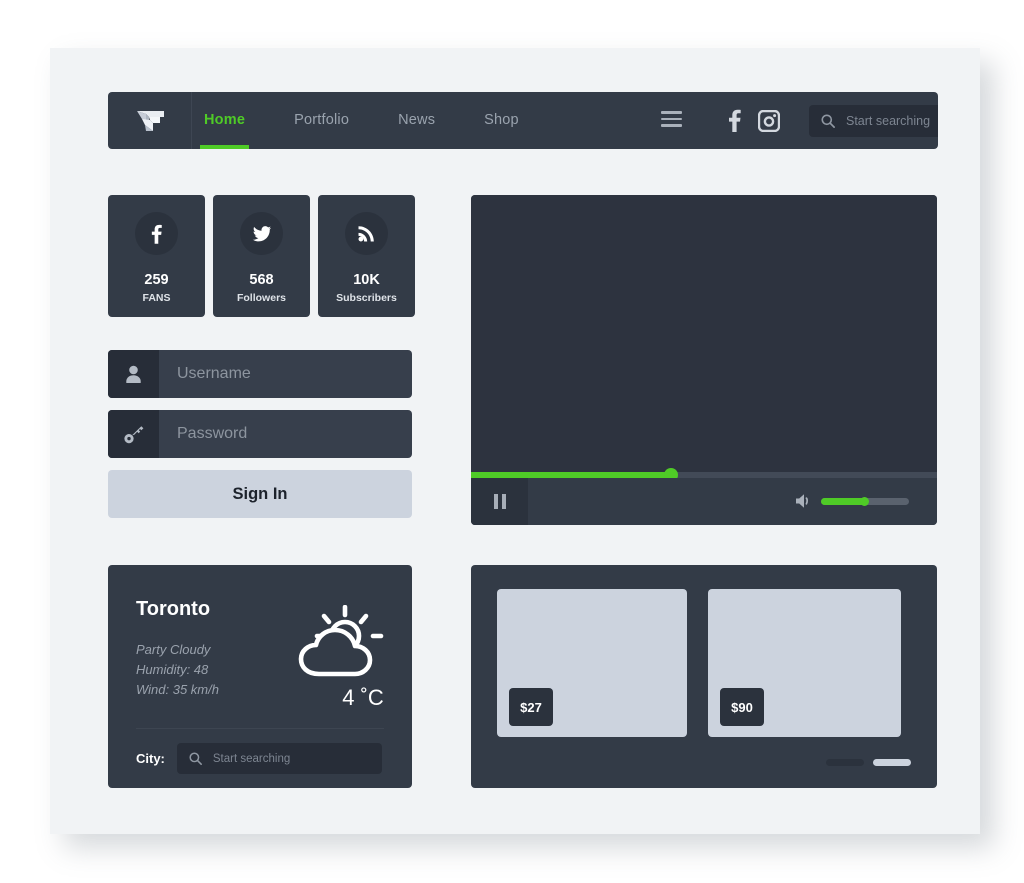  What do you see at coordinates (321, 120) in the screenshot?
I see `nav-link-portfolio: Portfolio` at bounding box center [321, 120].